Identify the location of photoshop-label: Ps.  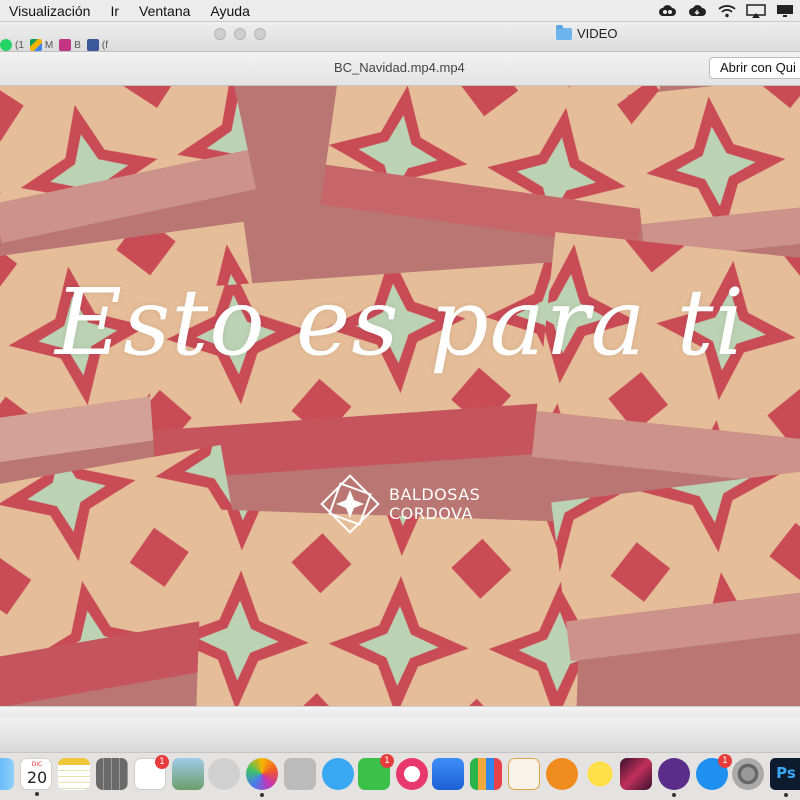
(786, 773).